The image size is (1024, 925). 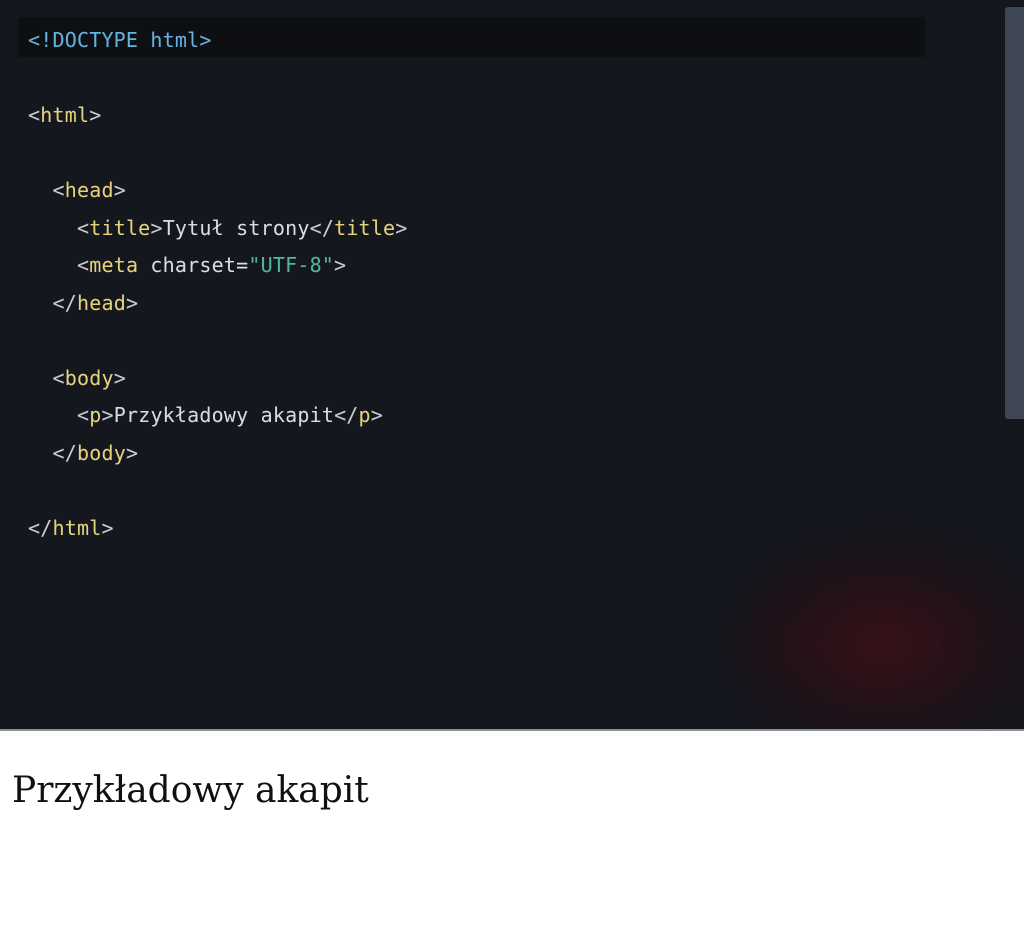 I want to click on code-line: <!DOCTYPE html>, so click(x=204, y=41).